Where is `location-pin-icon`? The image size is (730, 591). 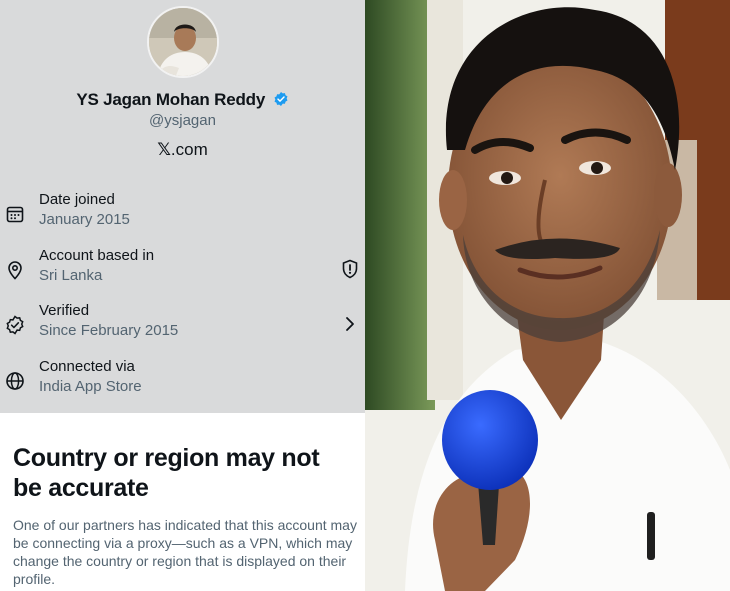 location-pin-icon is located at coordinates (15, 270).